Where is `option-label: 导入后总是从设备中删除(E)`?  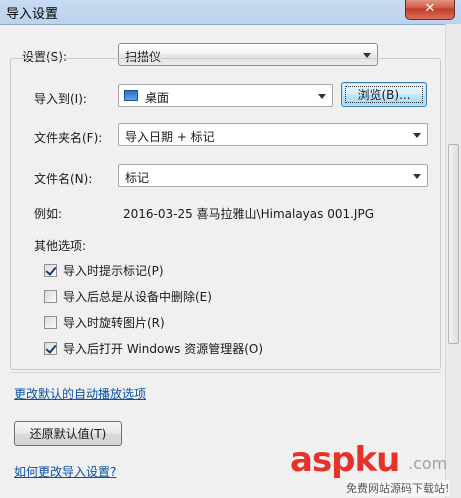 option-label: 导入后总是从设备中删除(E) is located at coordinates (137, 296).